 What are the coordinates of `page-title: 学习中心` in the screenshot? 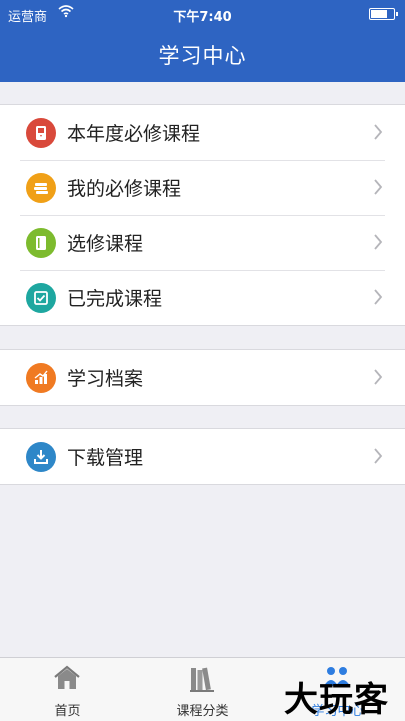 It's located at (202, 56).